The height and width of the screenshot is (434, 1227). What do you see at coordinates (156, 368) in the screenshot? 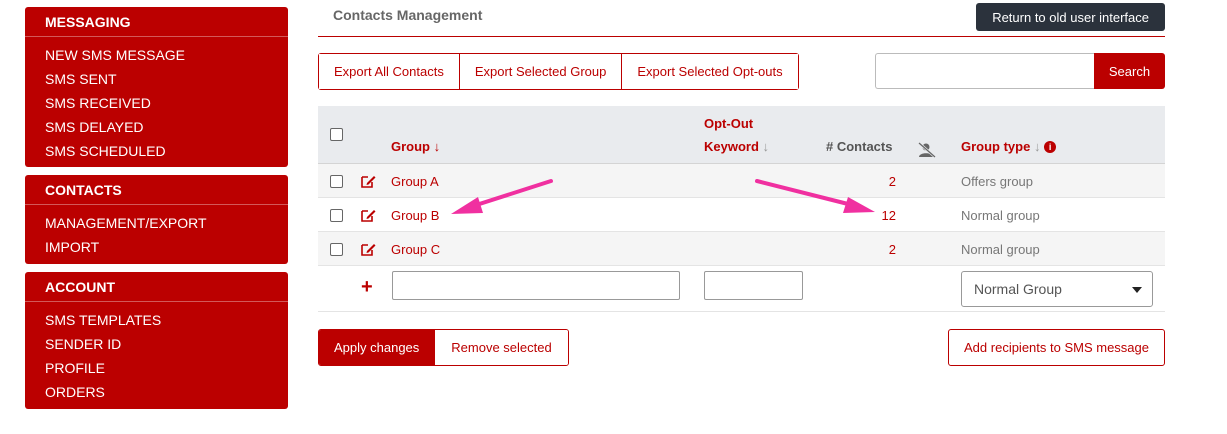
I see `sidebar-item-profile: PROFILE` at bounding box center [156, 368].